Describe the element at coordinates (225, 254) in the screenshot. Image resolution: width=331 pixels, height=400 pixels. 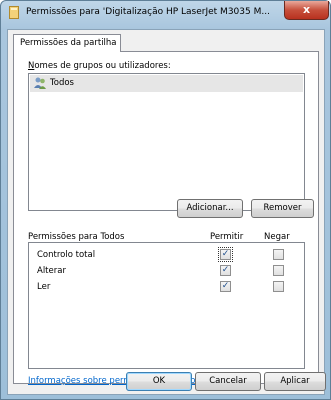
I see `allow-full-control-checkbox: ✓` at that location.